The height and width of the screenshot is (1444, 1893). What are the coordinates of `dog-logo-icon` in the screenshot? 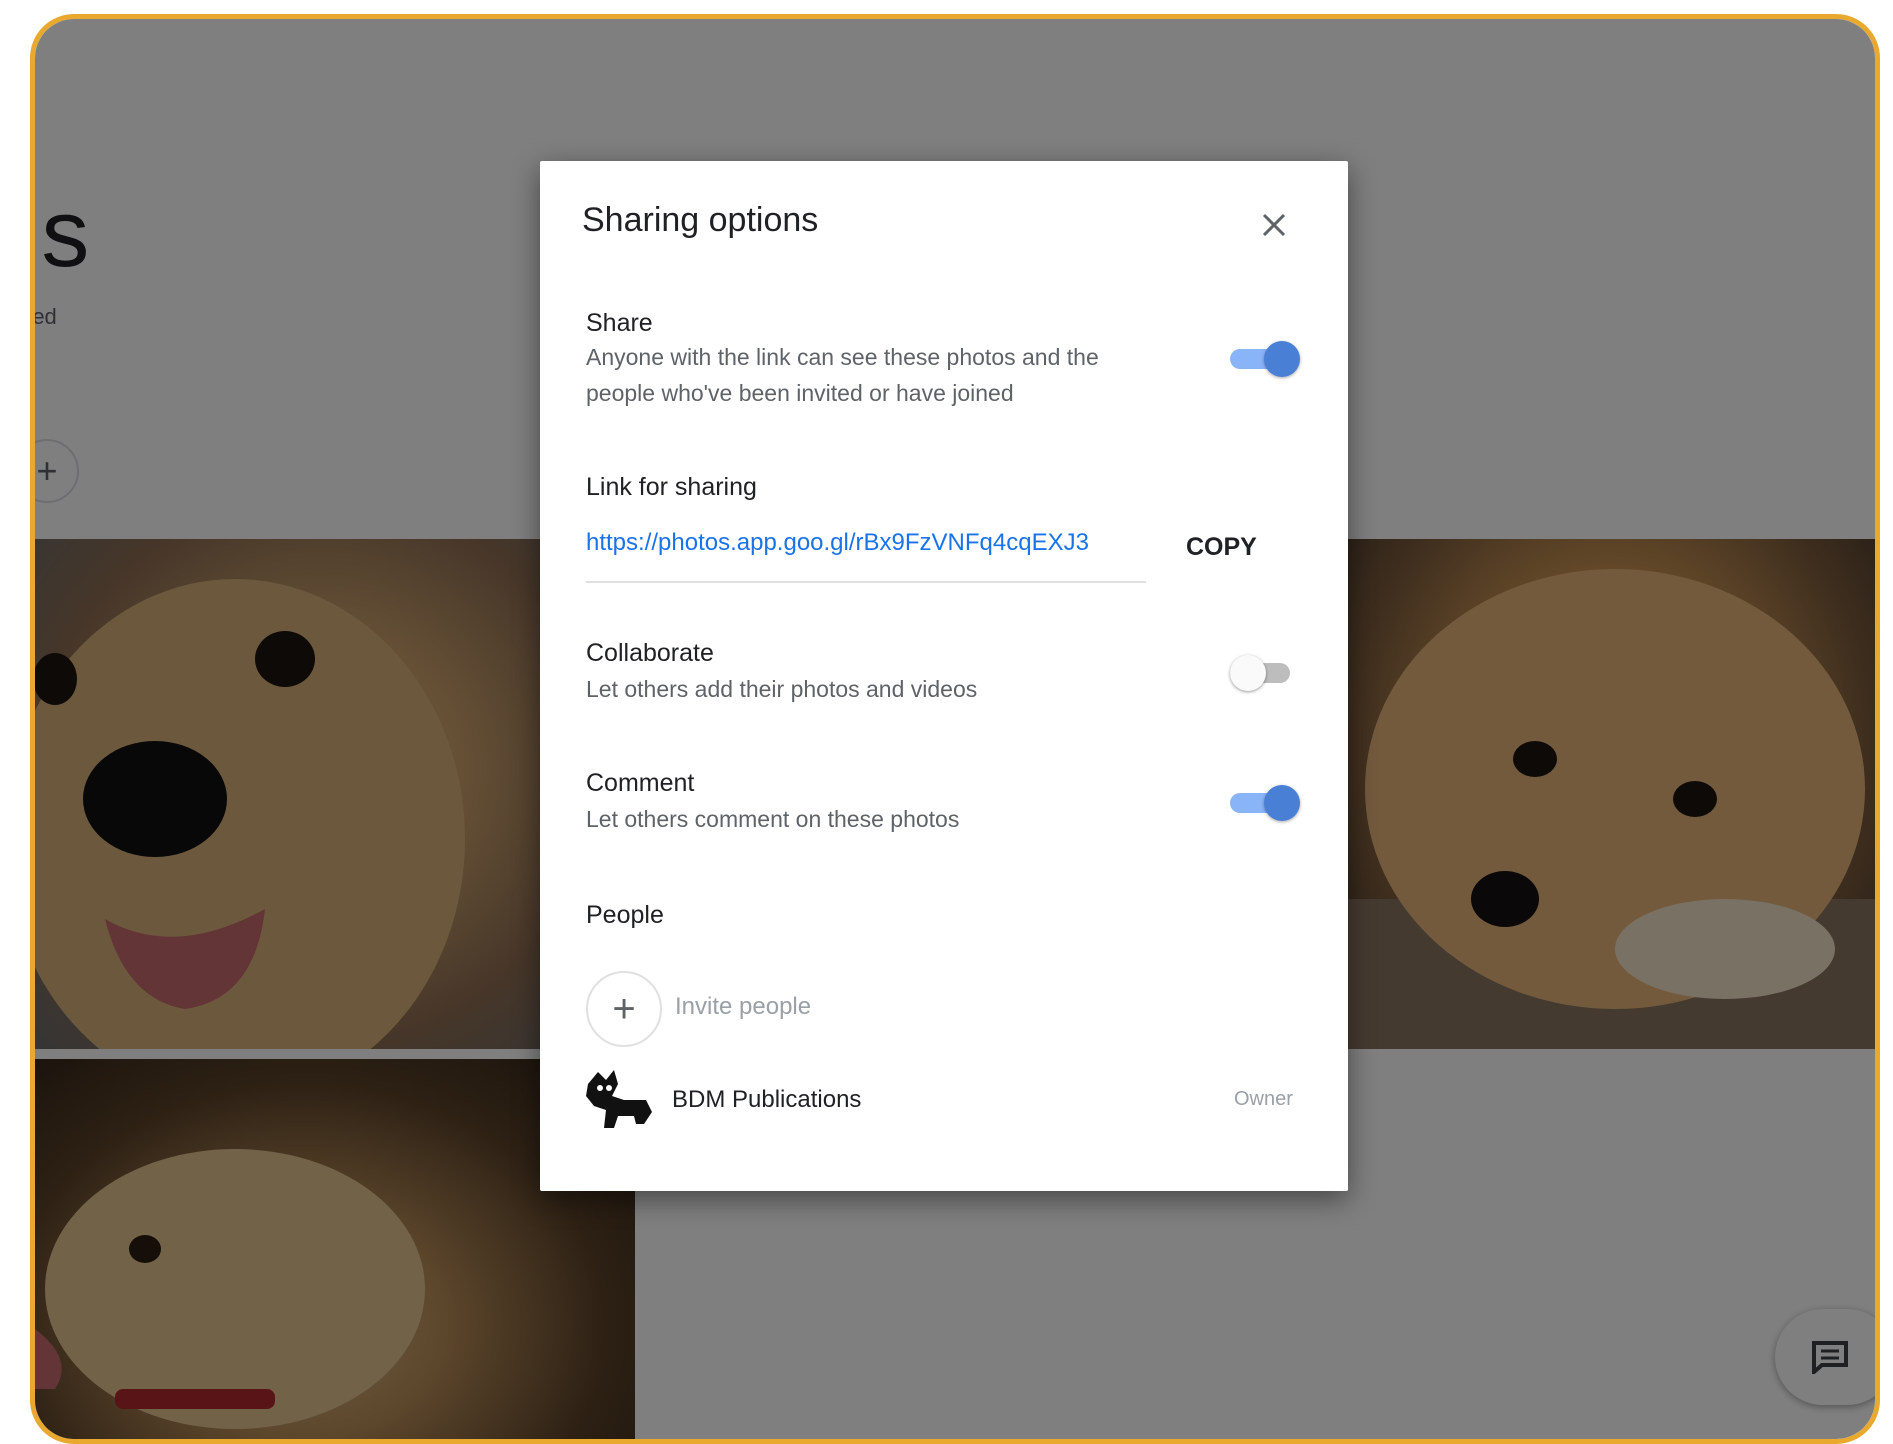 It's located at (619, 1099).